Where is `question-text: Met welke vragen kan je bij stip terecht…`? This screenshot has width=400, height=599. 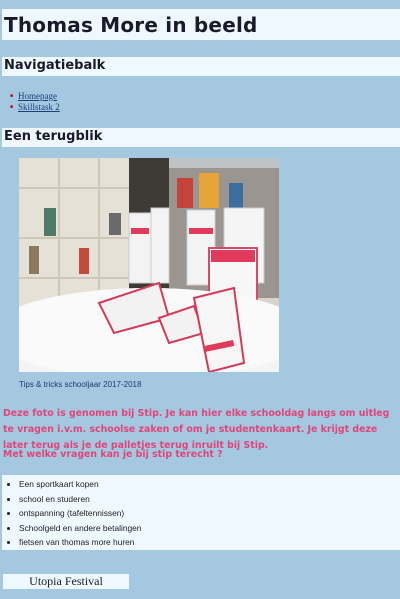 question-text: Met welke vragen kan je bij stip terecht… is located at coordinates (113, 454).